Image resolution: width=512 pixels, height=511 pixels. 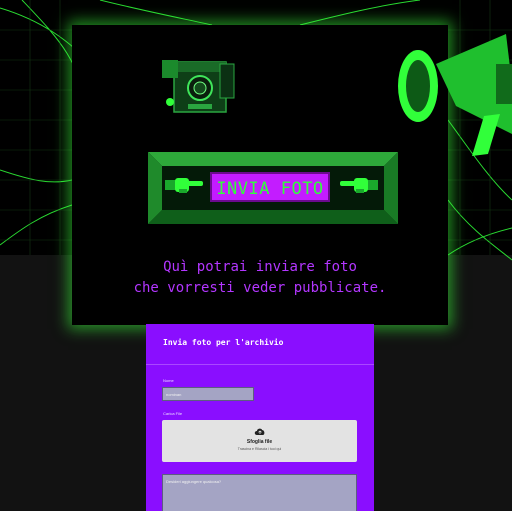 What do you see at coordinates (198, 86) in the screenshot?
I see `camera-icon` at bounding box center [198, 86].